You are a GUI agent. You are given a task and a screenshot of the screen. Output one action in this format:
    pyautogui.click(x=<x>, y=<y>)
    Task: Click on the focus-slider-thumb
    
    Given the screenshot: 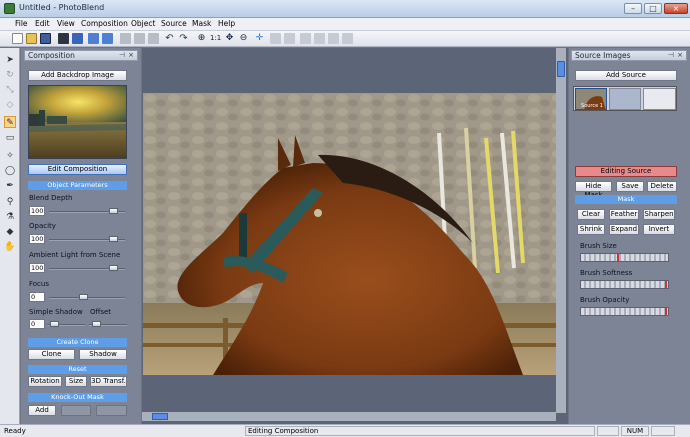 What is the action you would take?
    pyautogui.click(x=84, y=297)
    